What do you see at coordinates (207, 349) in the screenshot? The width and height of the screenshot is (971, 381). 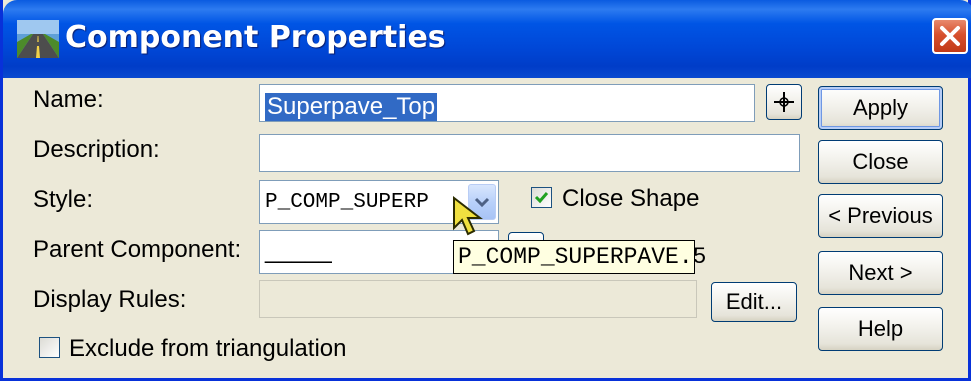 I see `exclude-triangulation-label: Exclude from triangulation` at bounding box center [207, 349].